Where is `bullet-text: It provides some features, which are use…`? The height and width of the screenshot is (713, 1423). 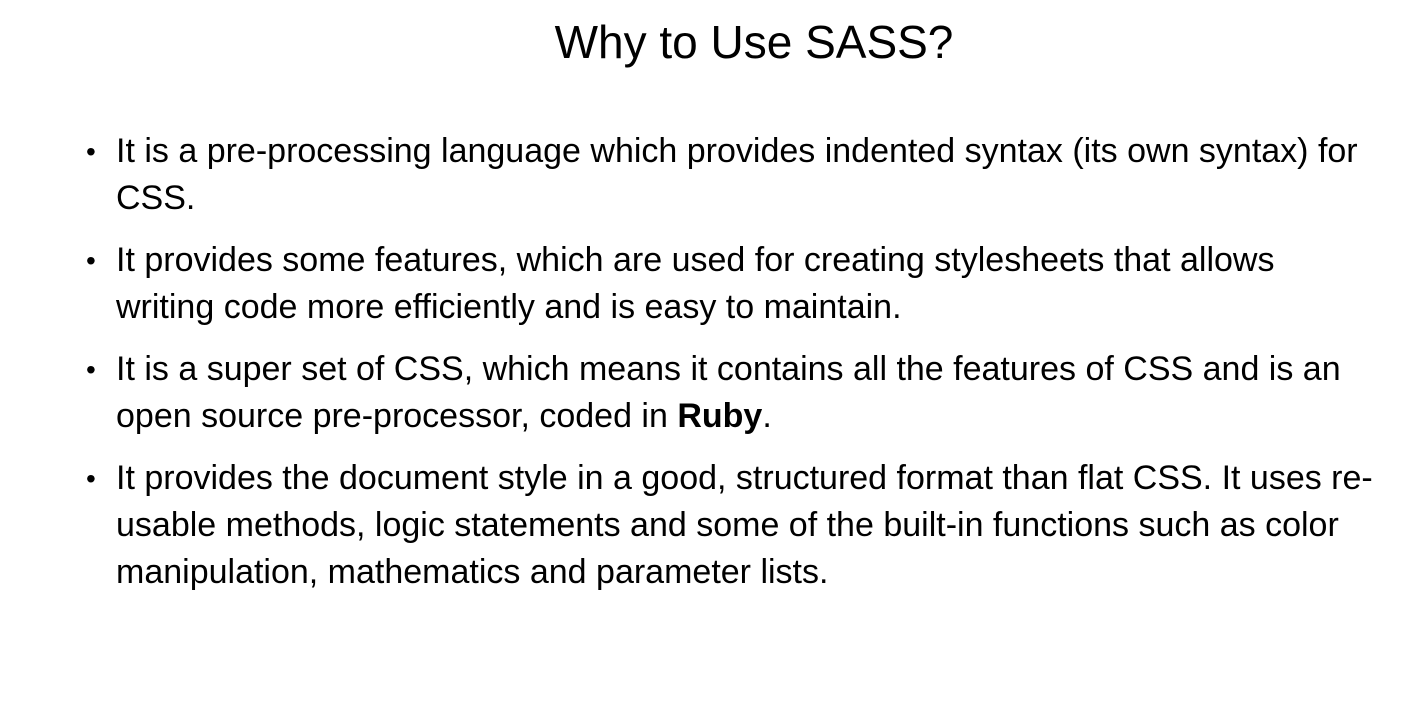 bullet-text: It provides some features, which are use… is located at coordinates (695, 283).